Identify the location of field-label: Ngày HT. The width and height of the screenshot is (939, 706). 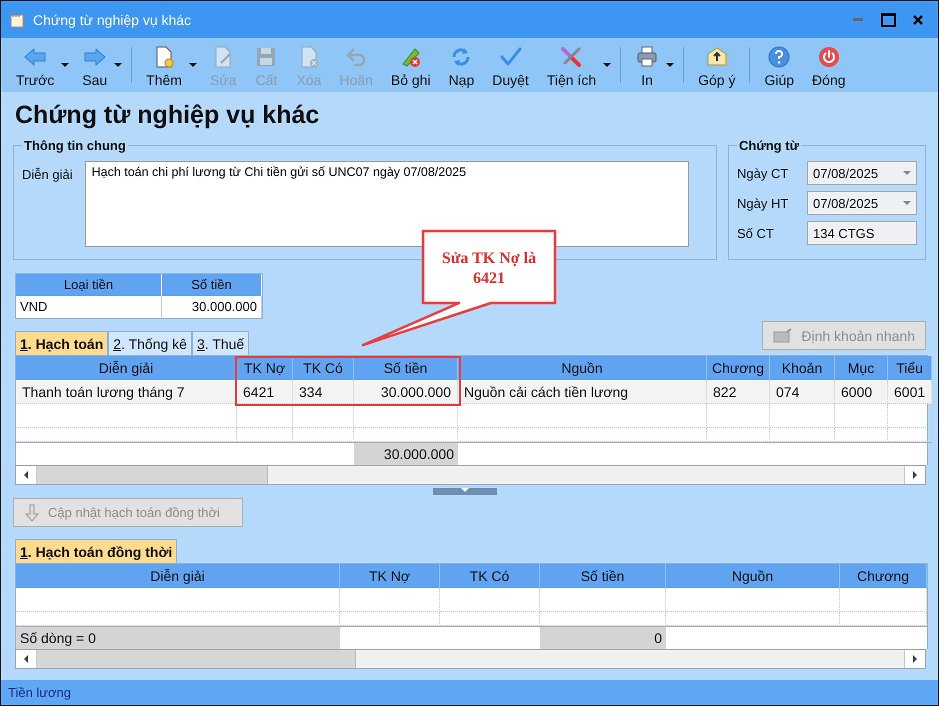
(762, 203).